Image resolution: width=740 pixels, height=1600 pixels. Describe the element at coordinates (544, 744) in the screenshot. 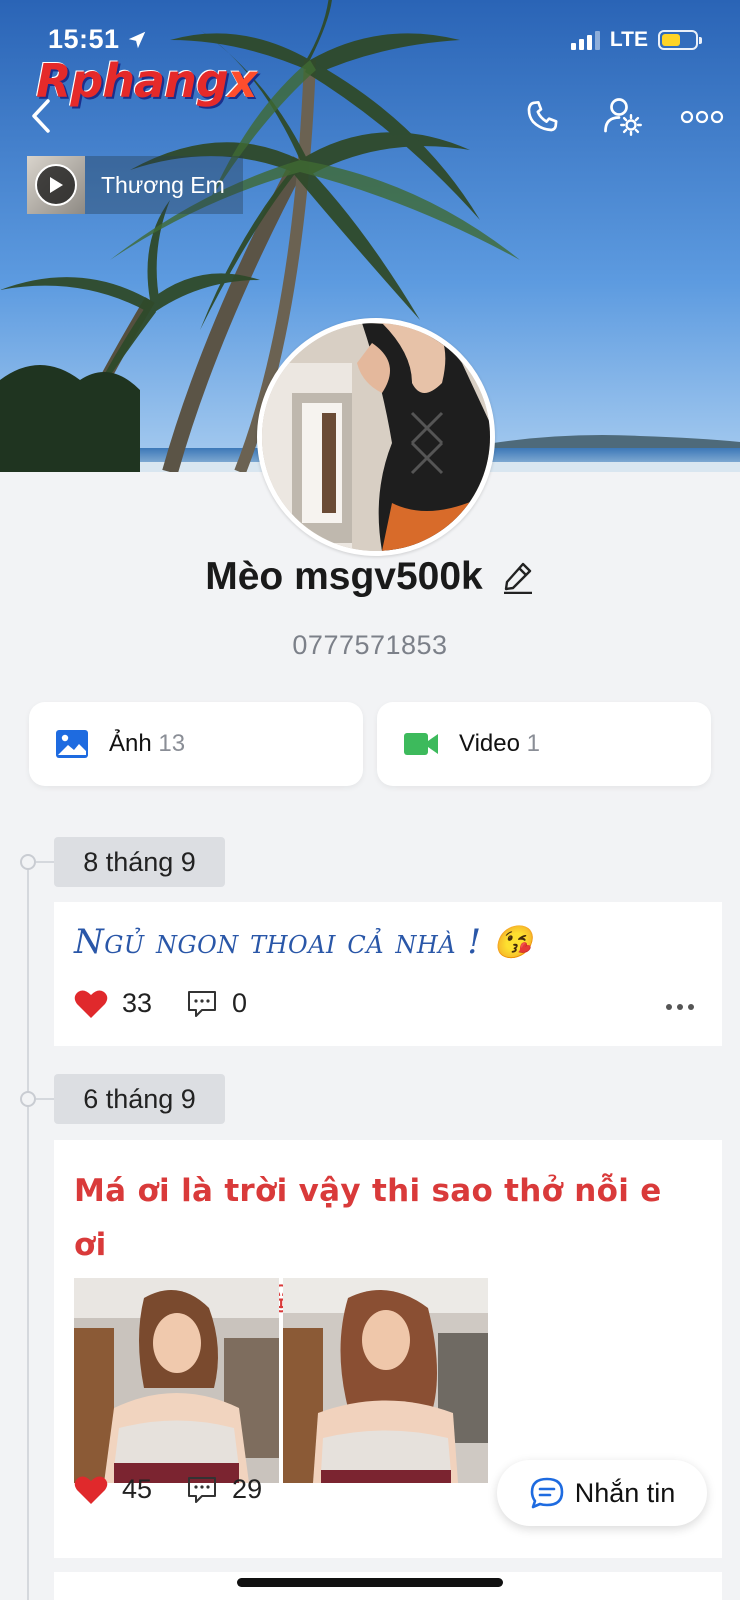

I see `videos-button: Video 1` at that location.